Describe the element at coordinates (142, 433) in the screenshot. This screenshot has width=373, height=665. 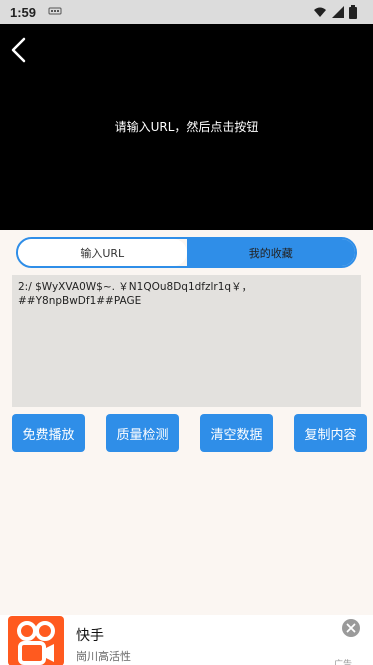
I see `quality-check-button: 质量检测` at that location.